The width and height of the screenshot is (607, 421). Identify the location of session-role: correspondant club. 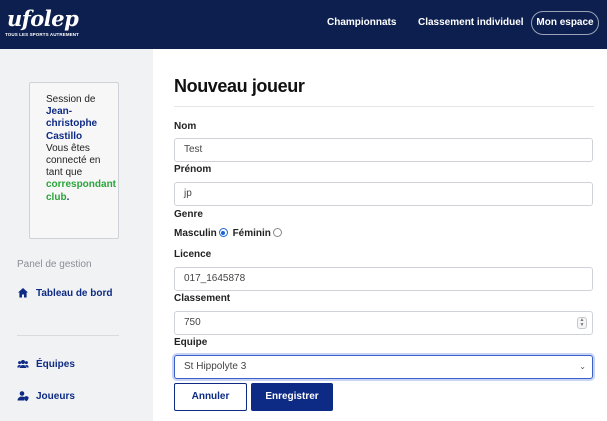
(81, 191).